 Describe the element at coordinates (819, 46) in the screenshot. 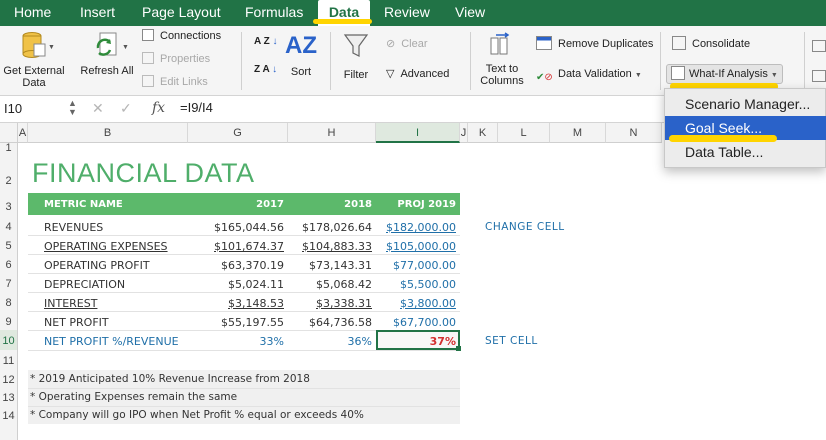

I see `group-icon` at that location.